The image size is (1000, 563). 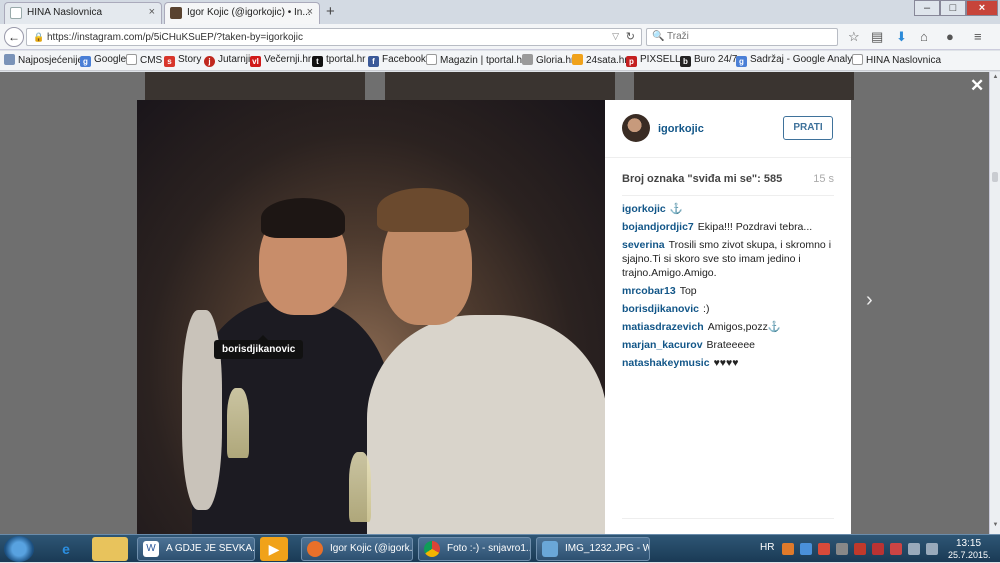 What do you see at coordinates (397, 60) in the screenshot?
I see `bookmark-facebook: f Facebook` at bounding box center [397, 60].